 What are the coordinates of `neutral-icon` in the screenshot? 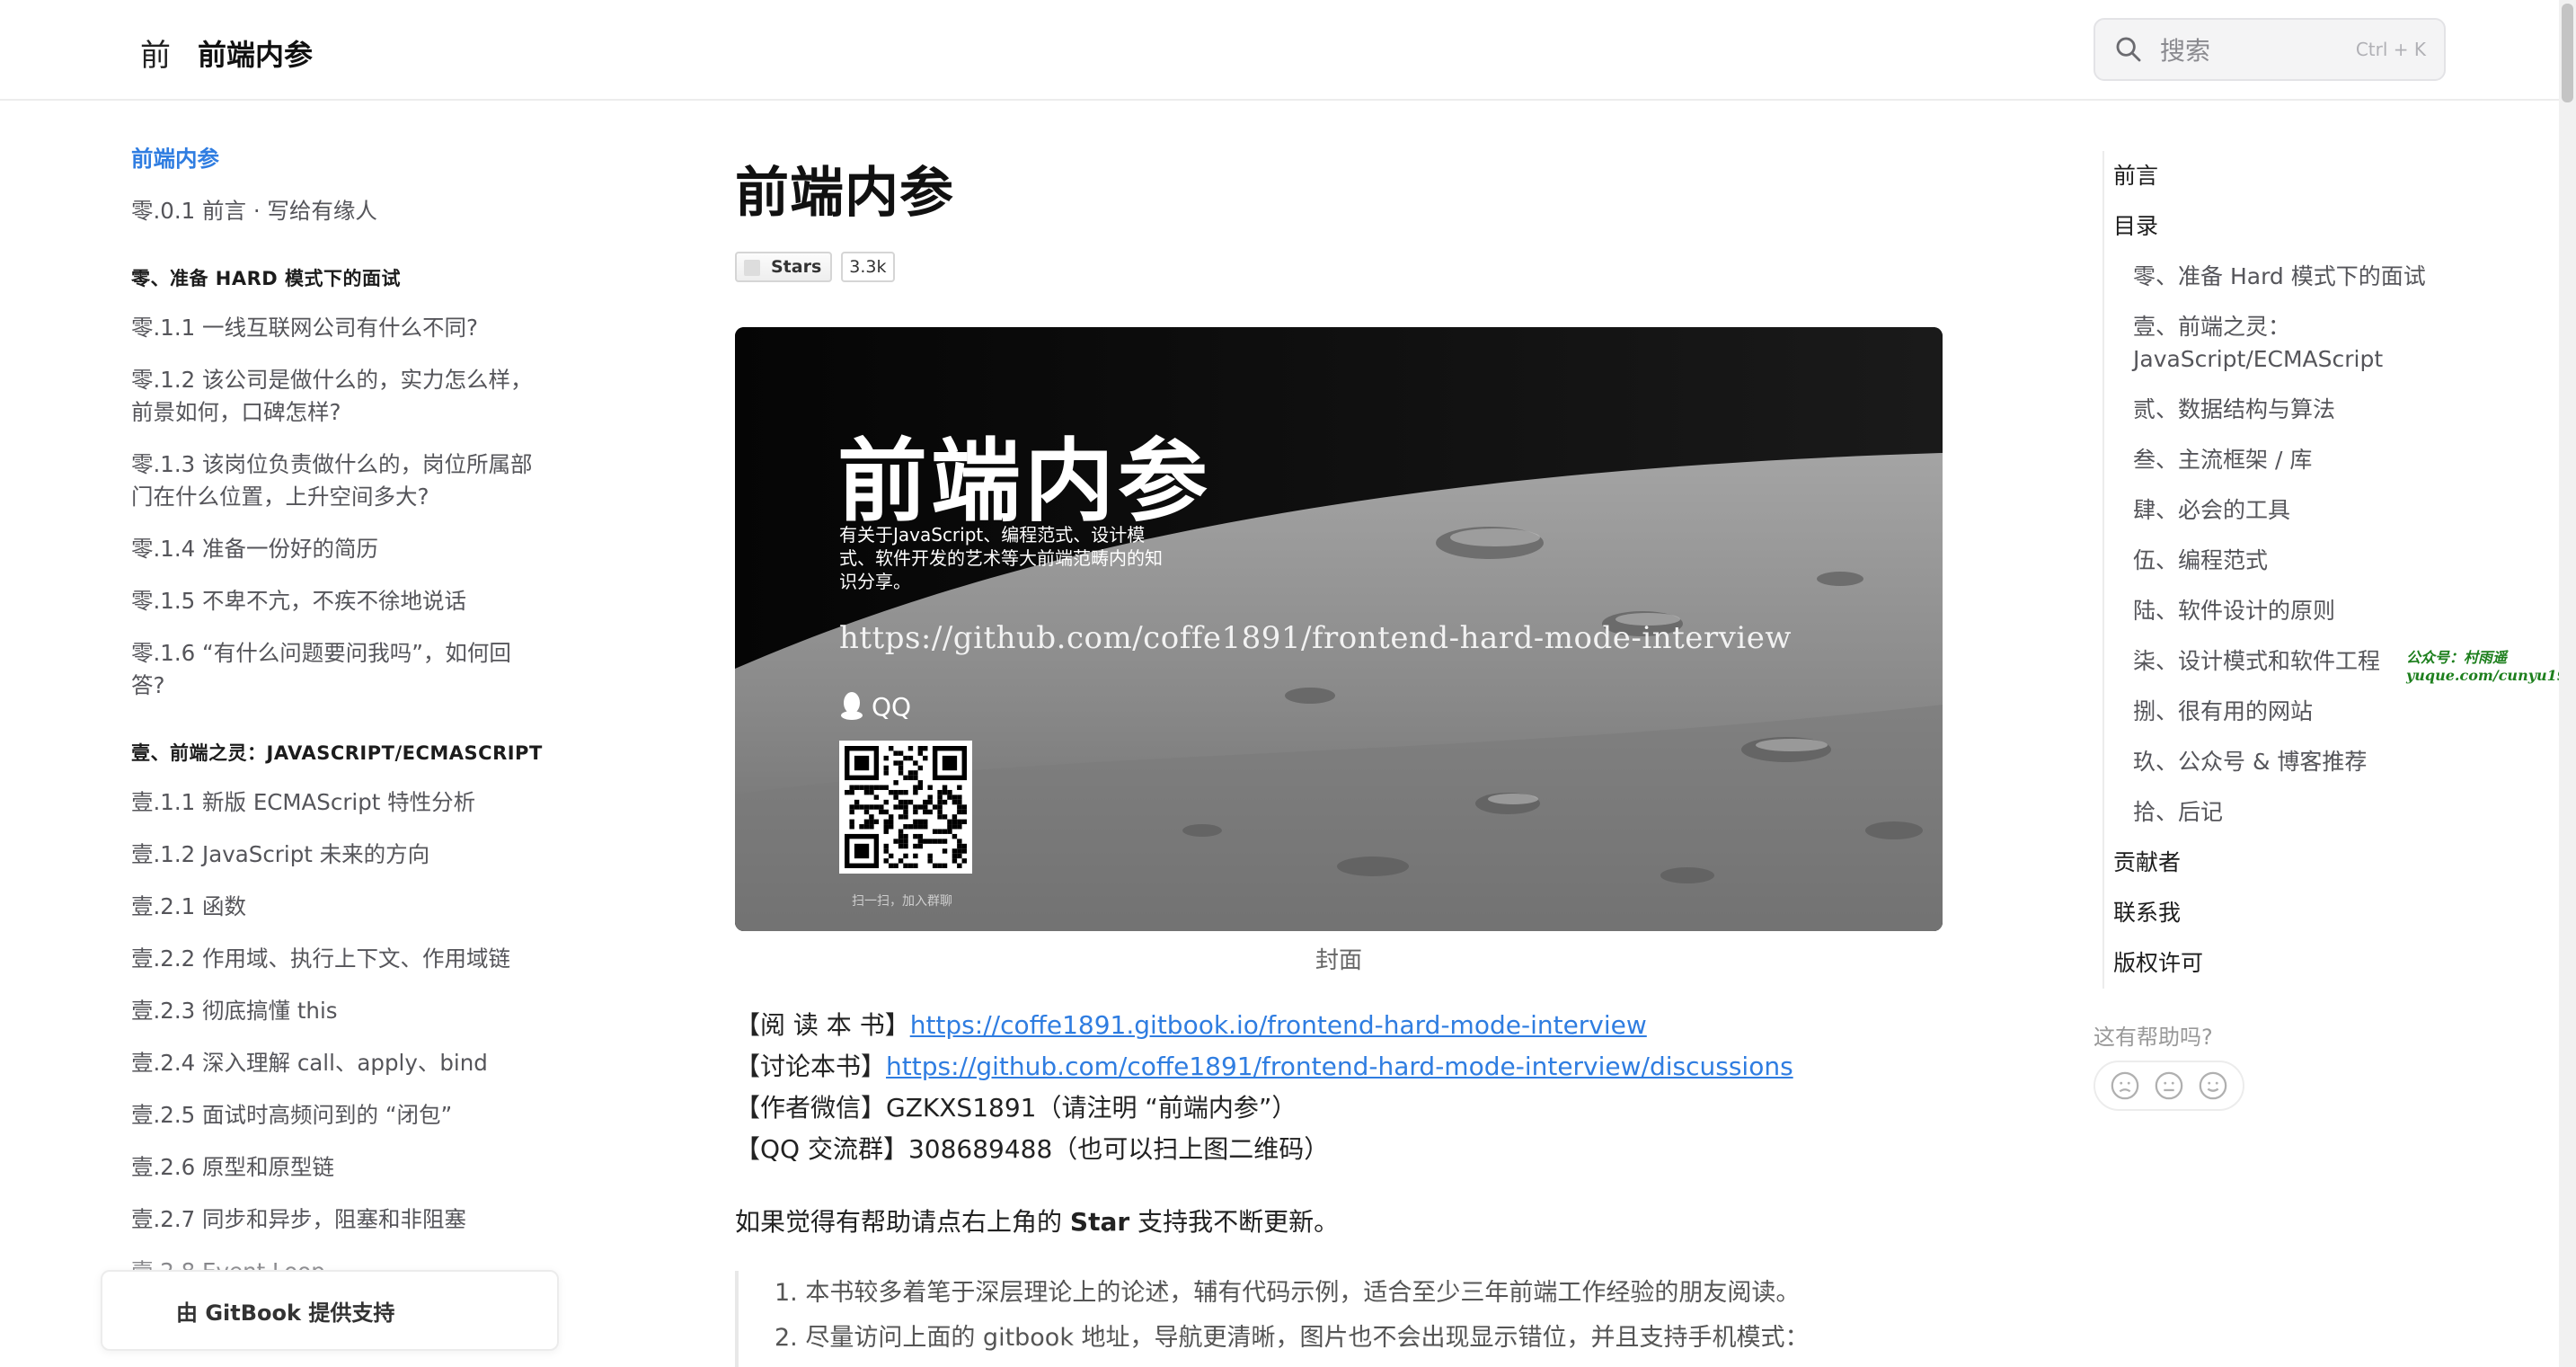 It's located at (2169, 1086).